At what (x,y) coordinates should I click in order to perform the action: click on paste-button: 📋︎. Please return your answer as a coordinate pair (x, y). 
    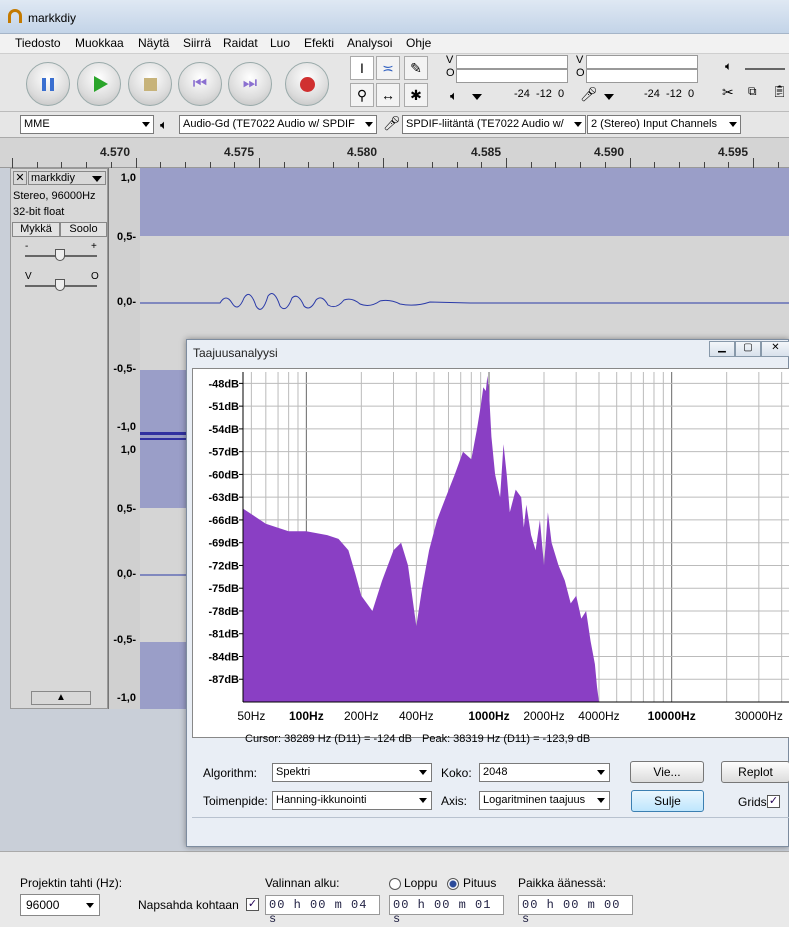
    Looking at the image, I should click on (780, 94).